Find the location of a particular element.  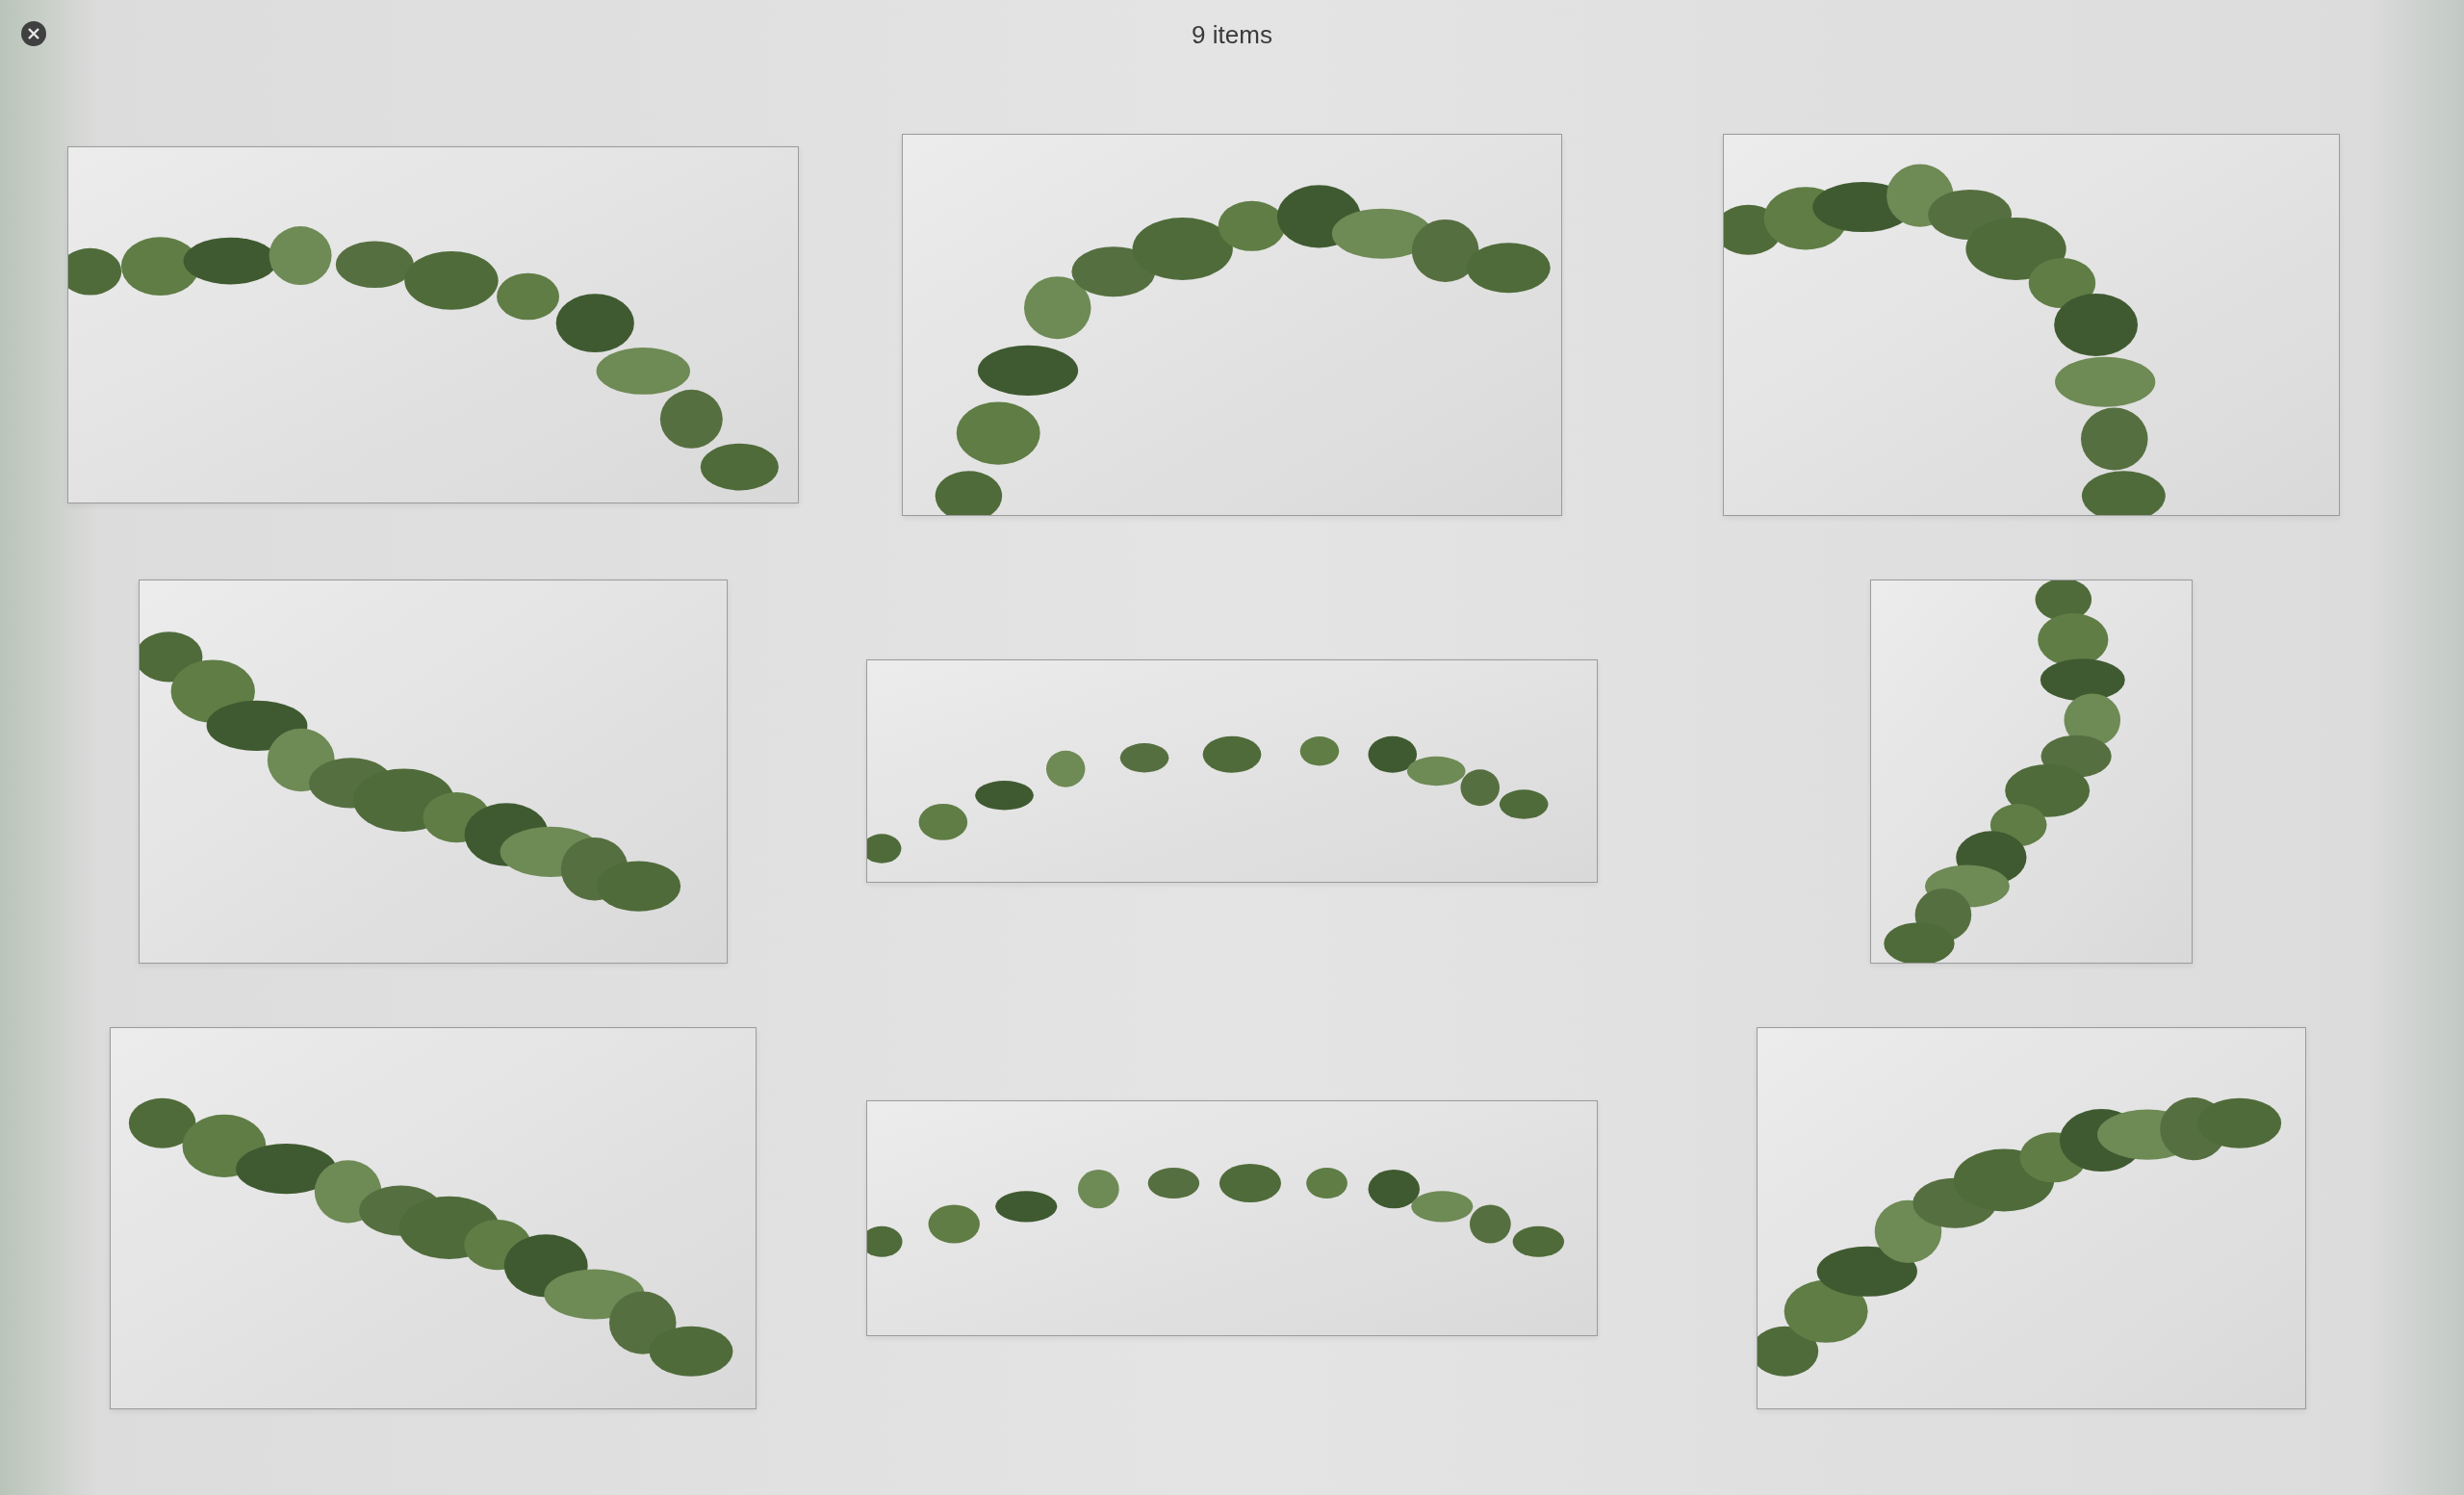

close-button is located at coordinates (33, 33).